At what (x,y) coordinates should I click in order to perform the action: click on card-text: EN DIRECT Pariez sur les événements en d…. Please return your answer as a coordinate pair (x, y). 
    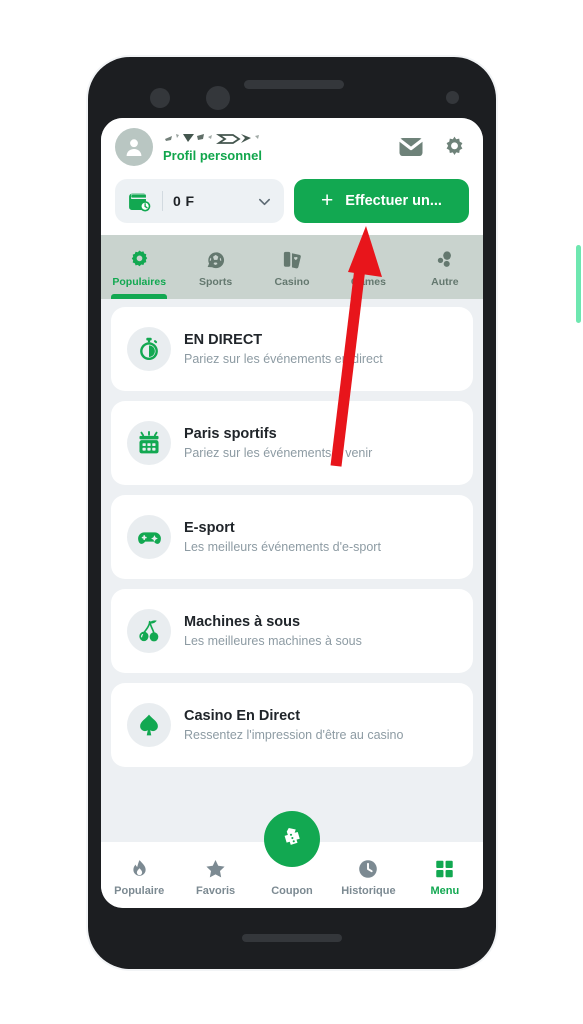
    Looking at the image, I should click on (283, 349).